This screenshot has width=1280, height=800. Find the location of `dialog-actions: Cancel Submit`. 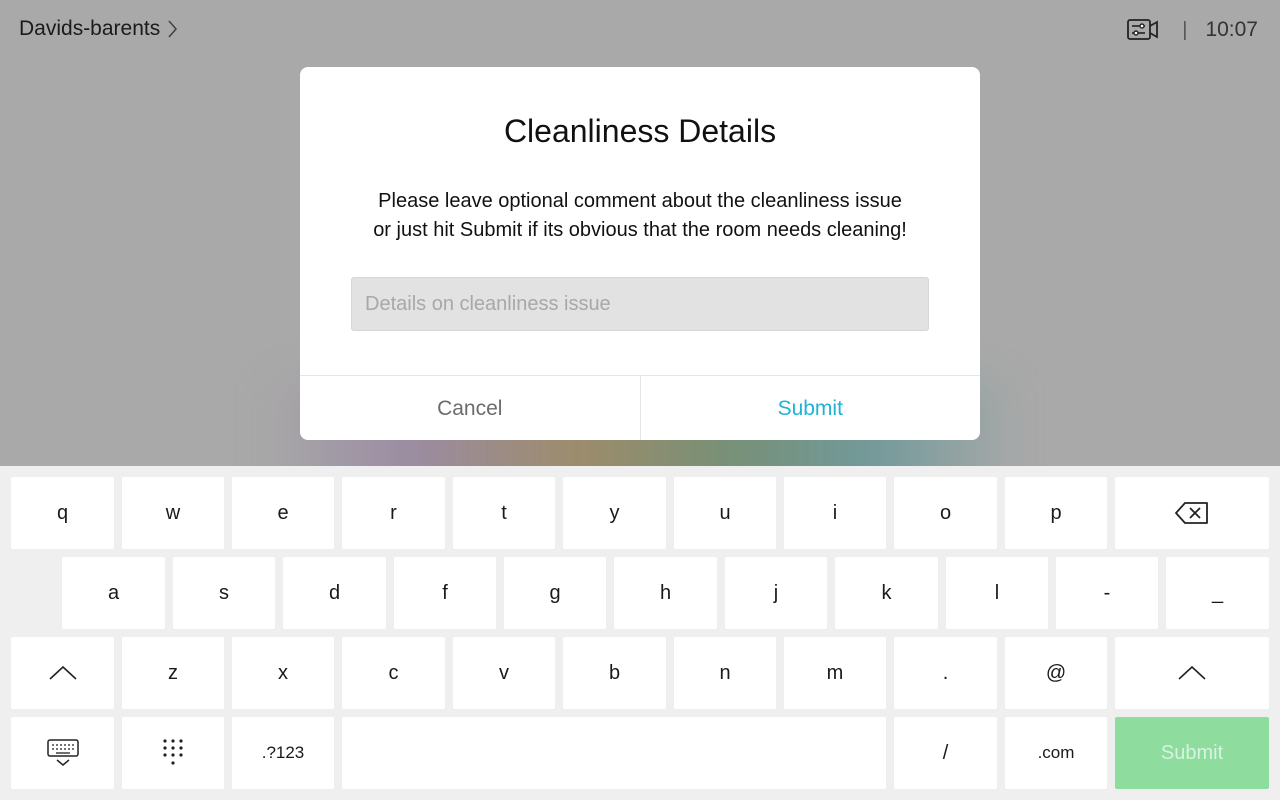

dialog-actions: Cancel Submit is located at coordinates (640, 407).